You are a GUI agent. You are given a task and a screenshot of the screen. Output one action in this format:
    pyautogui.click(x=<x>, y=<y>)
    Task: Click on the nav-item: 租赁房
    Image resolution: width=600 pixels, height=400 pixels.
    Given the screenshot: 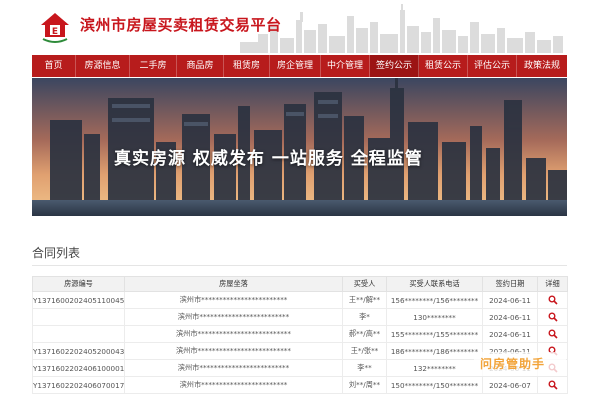 What is the action you would take?
    pyautogui.click(x=247, y=66)
    